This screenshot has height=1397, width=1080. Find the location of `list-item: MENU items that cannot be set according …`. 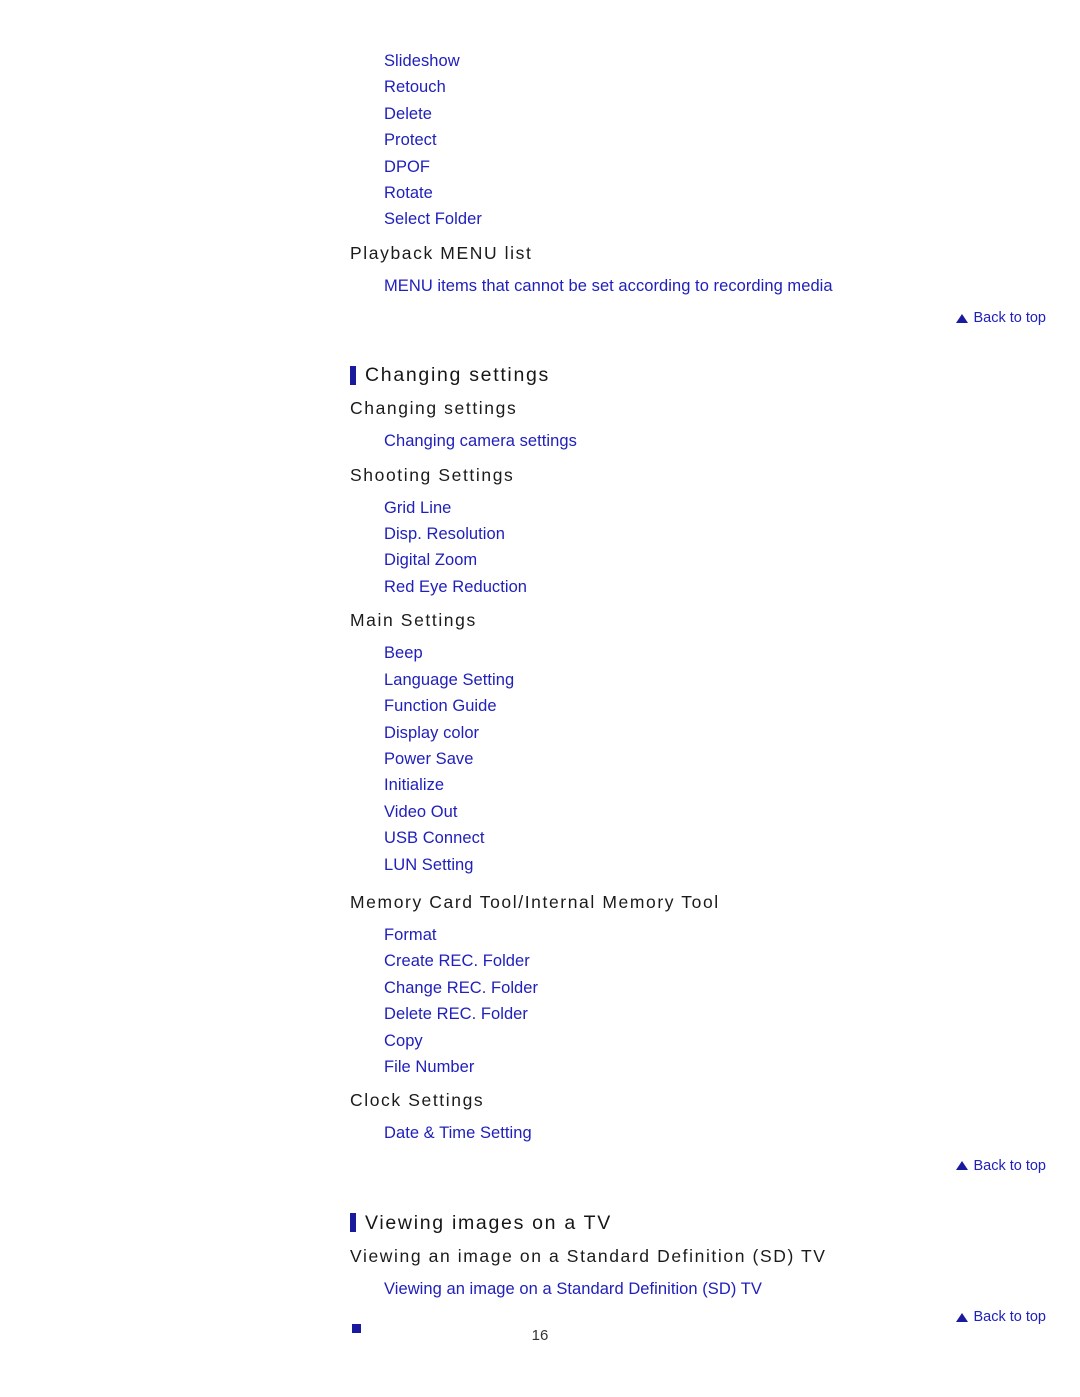

list-item: MENU items that cannot be set according … is located at coordinates (717, 286).